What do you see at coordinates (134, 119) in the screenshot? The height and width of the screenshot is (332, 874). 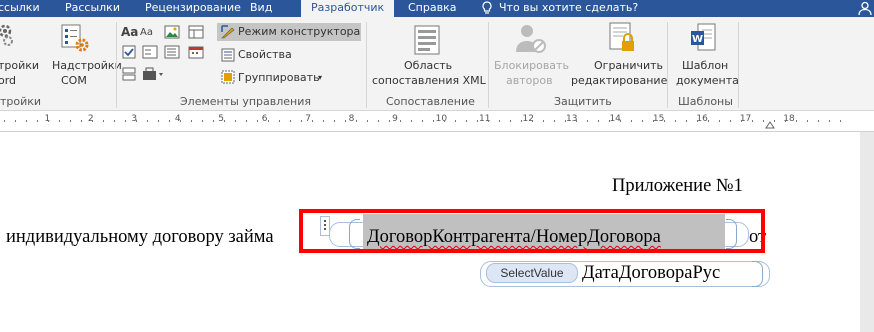 I see `ruler-number: 3` at bounding box center [134, 119].